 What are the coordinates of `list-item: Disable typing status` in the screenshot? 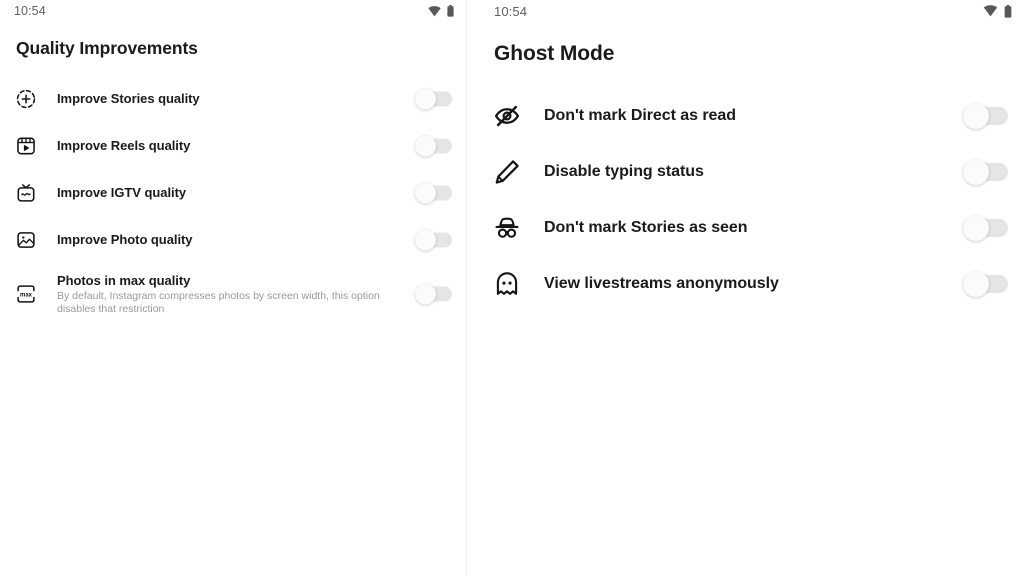 It's located at (745, 172).